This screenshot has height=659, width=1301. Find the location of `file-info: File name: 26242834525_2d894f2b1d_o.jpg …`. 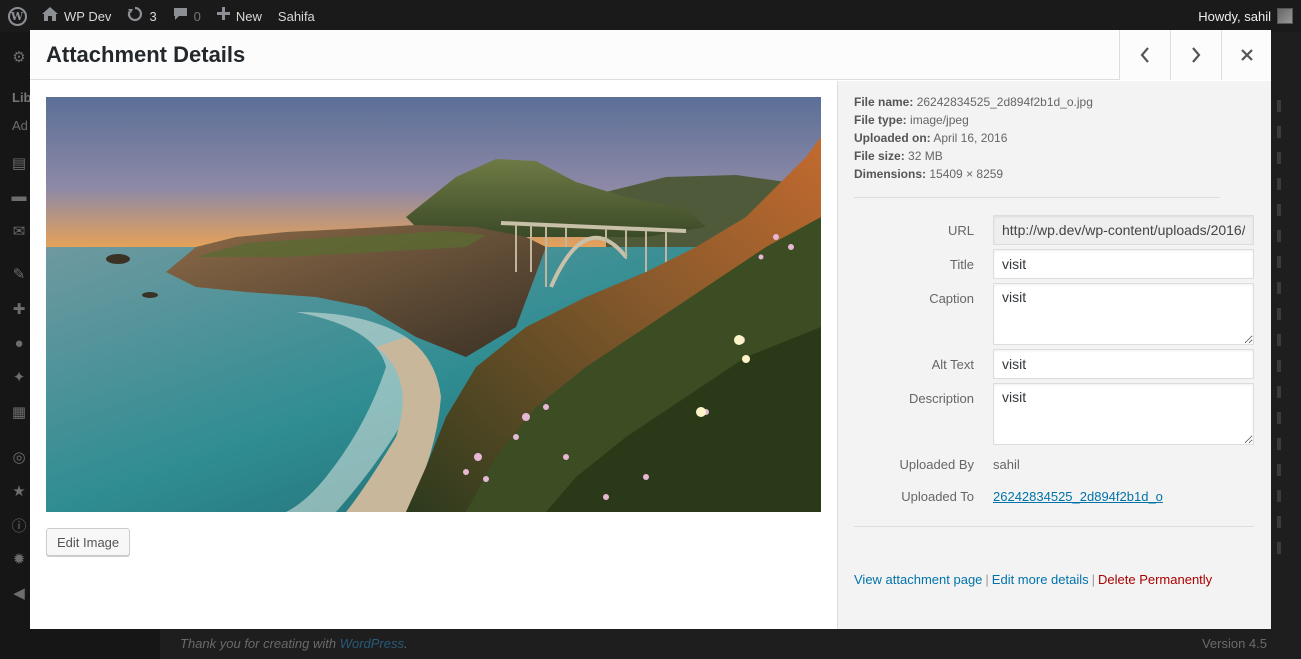

file-info: File name: 26242834525_2d894f2b1d_o.jpg … is located at coordinates (973, 138).